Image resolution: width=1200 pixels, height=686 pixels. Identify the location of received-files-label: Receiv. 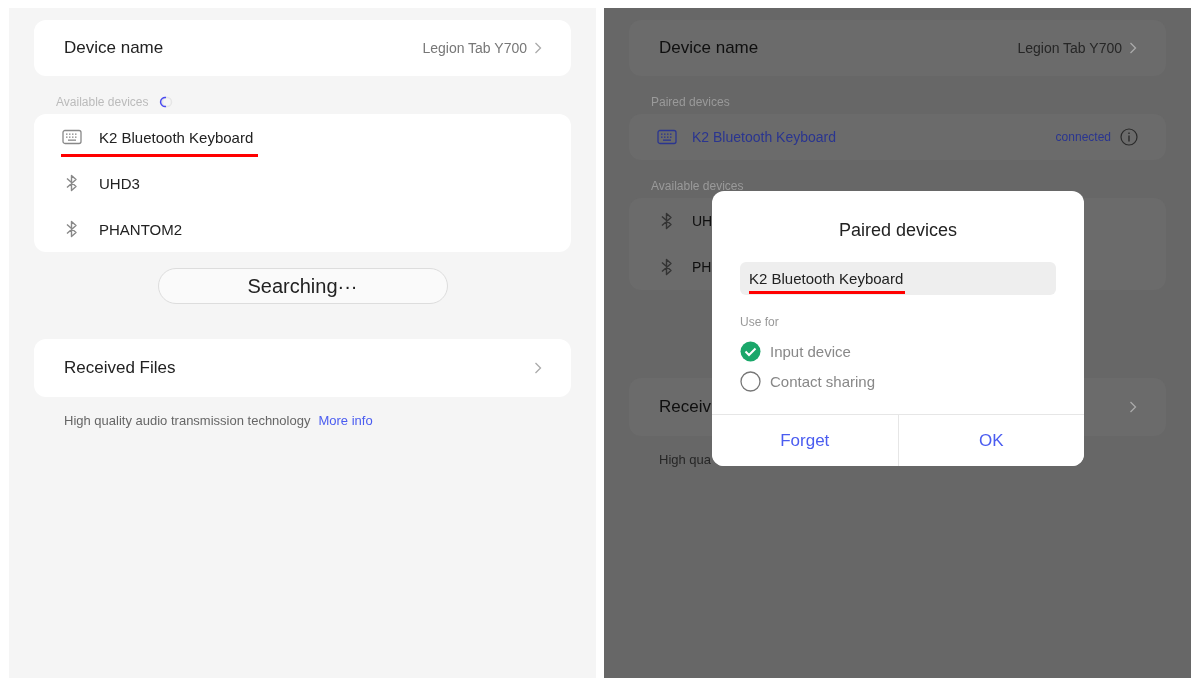
(685, 407).